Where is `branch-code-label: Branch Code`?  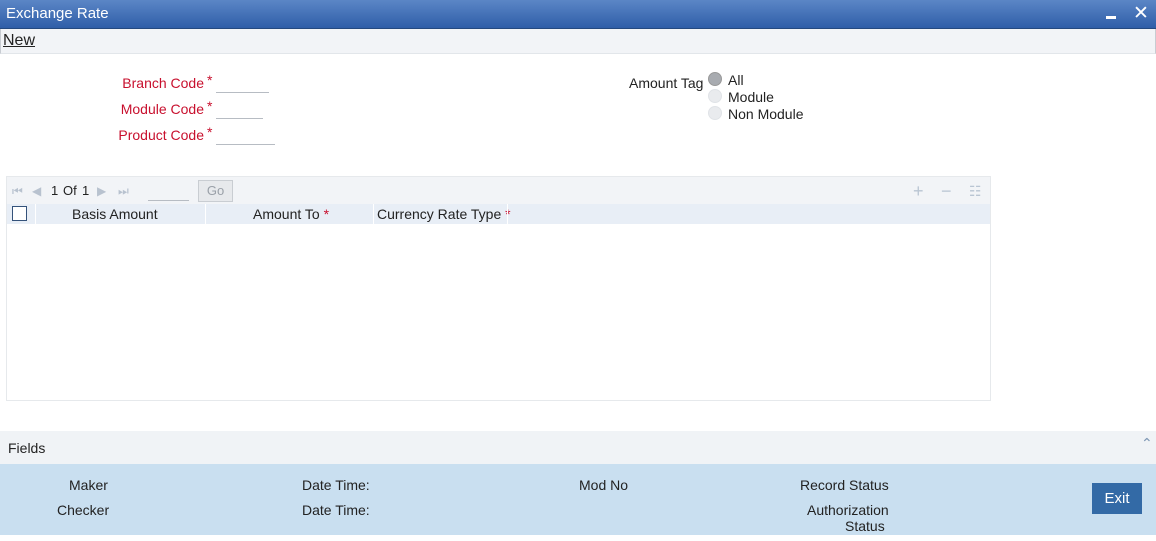 branch-code-label: Branch Code is located at coordinates (163, 83).